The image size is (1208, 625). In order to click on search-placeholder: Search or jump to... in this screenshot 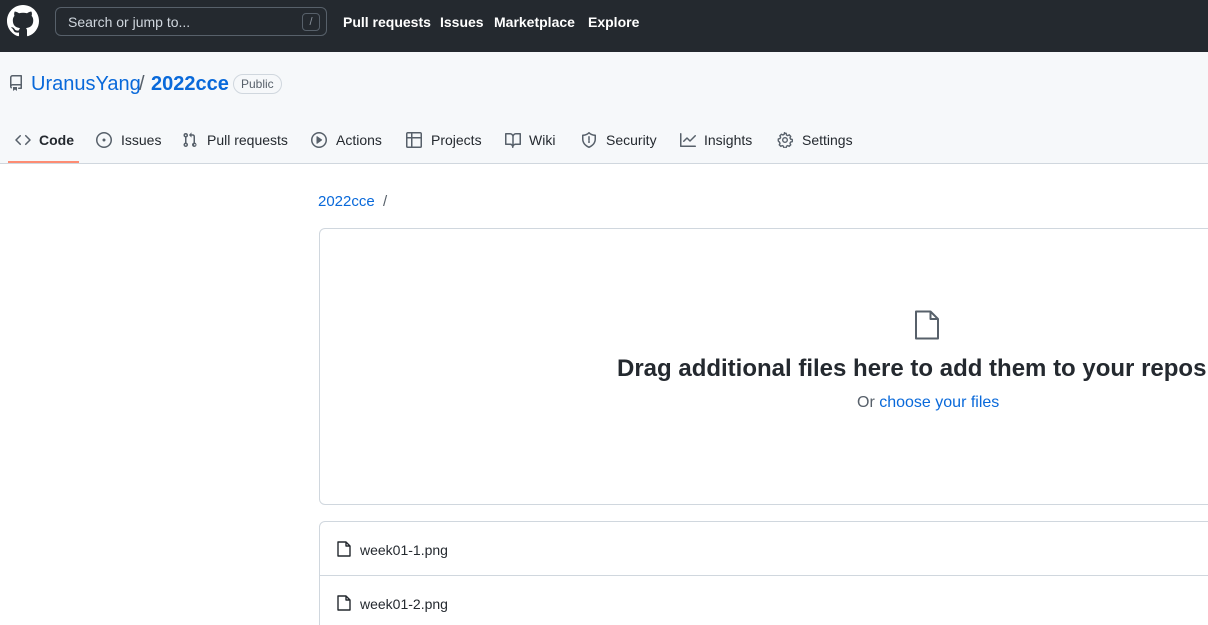, I will do `click(129, 22)`.